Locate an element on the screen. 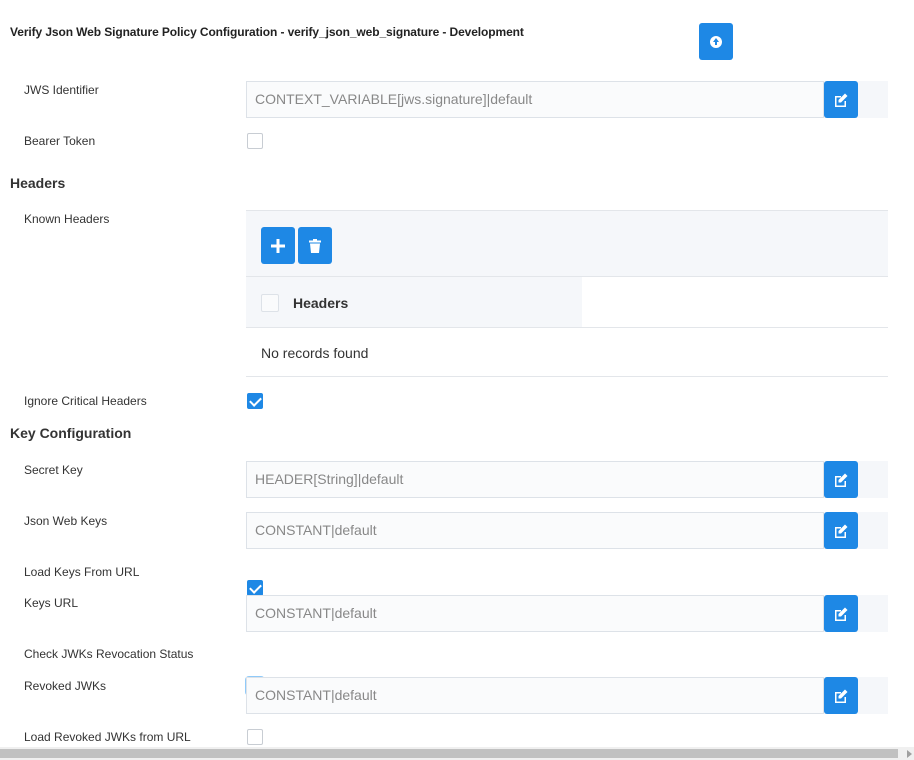  json-web-keys-row: CONSTANT|default is located at coordinates (567, 530).